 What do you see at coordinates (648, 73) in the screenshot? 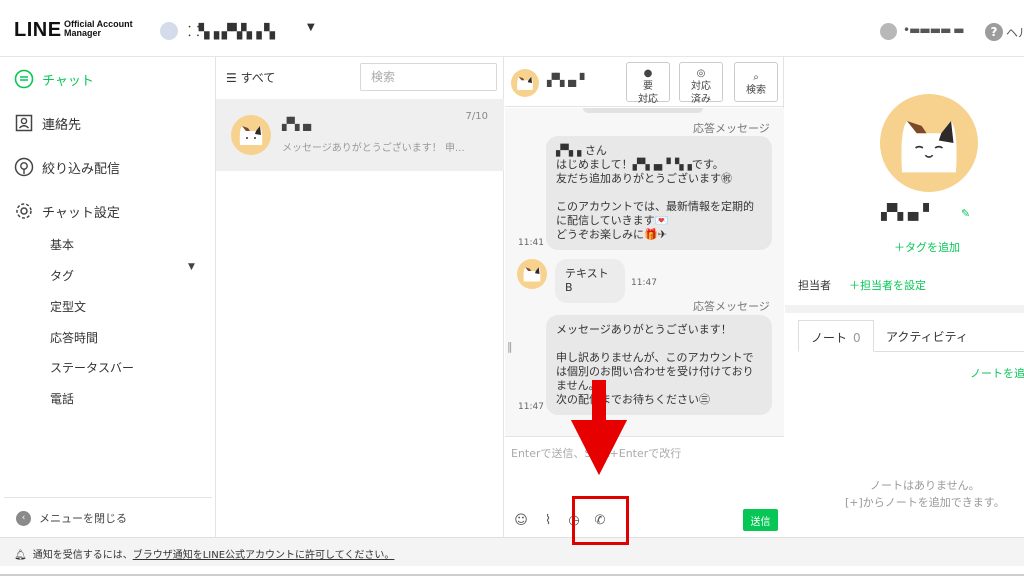
I see `flag-icon: ●` at bounding box center [648, 73].